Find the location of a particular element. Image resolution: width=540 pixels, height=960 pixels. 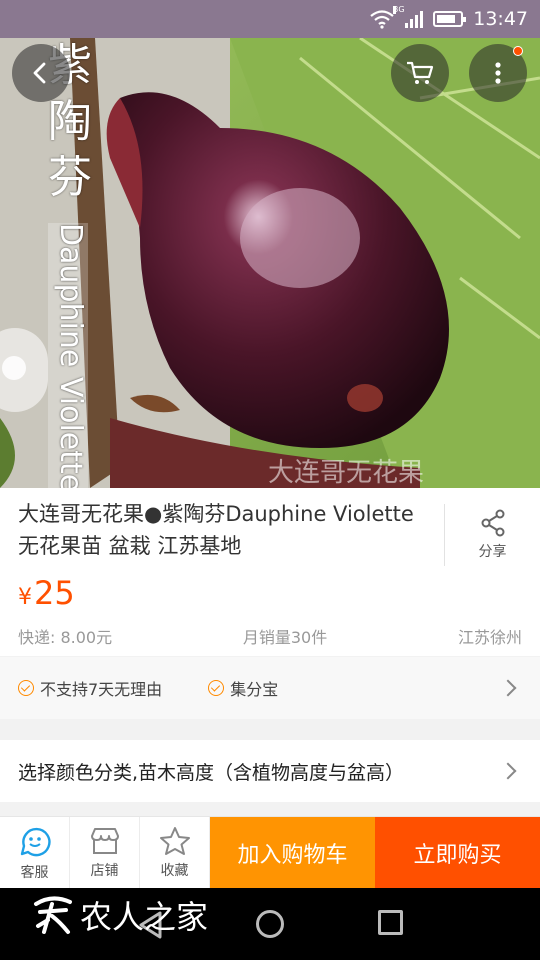

shipping-fee: 快递: 8.00元 is located at coordinates (65, 637).